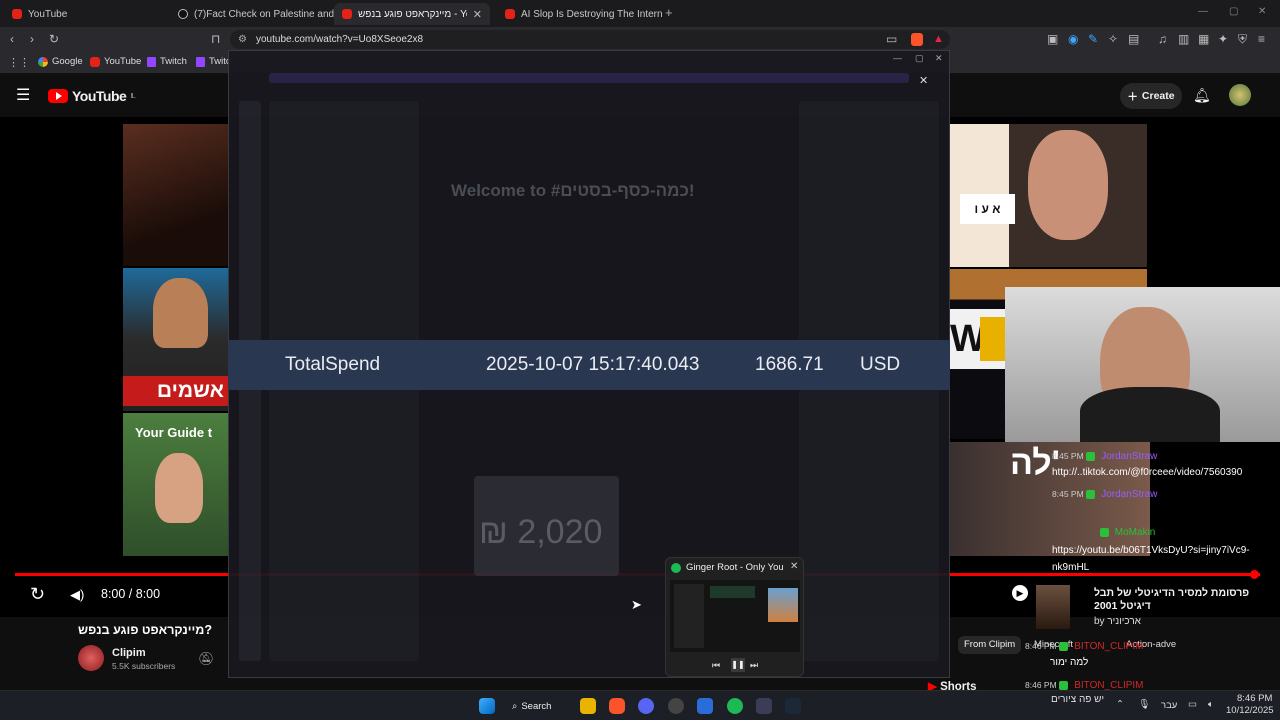 Image resolution: width=1280 pixels, height=720 pixels. I want to click on puzzle-icon: ✧, so click(1113, 39).